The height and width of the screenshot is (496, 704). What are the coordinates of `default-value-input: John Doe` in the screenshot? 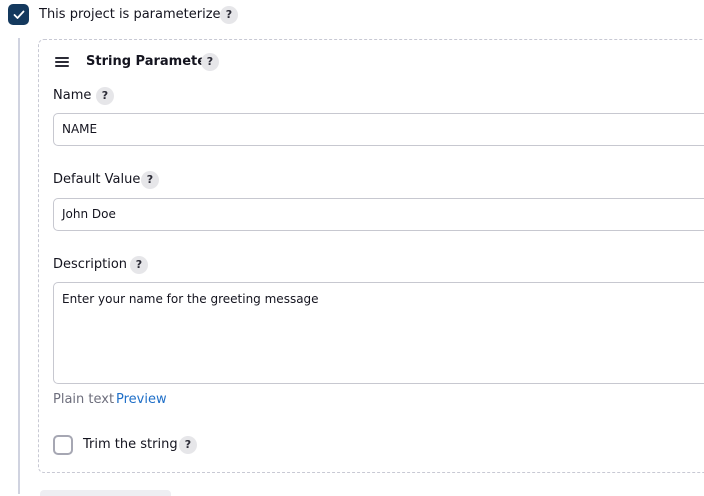 It's located at (378, 214).